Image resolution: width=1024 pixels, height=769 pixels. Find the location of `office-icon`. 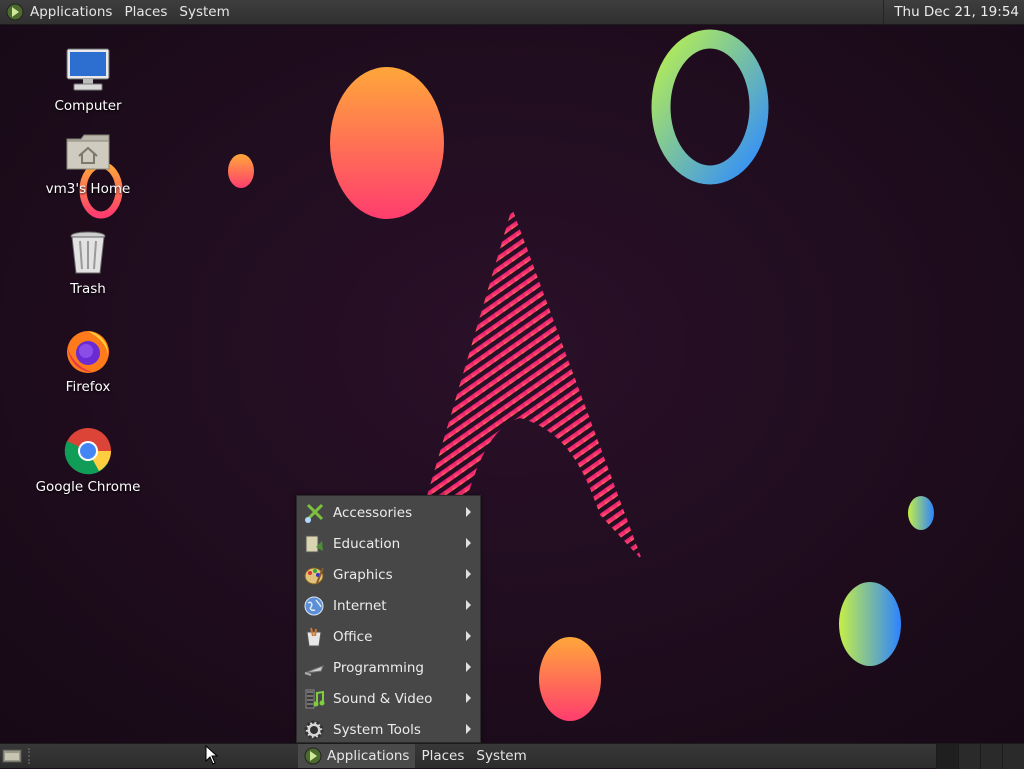

office-icon is located at coordinates (314, 637).